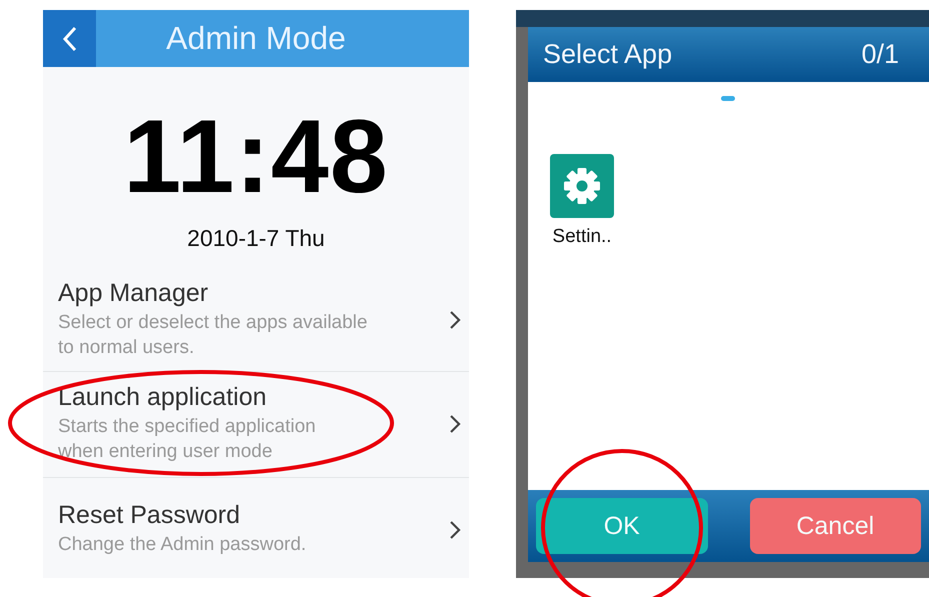 This screenshot has width=929, height=597. What do you see at coordinates (150, 515) in the screenshot?
I see `menu-item-title: Reset Password` at bounding box center [150, 515].